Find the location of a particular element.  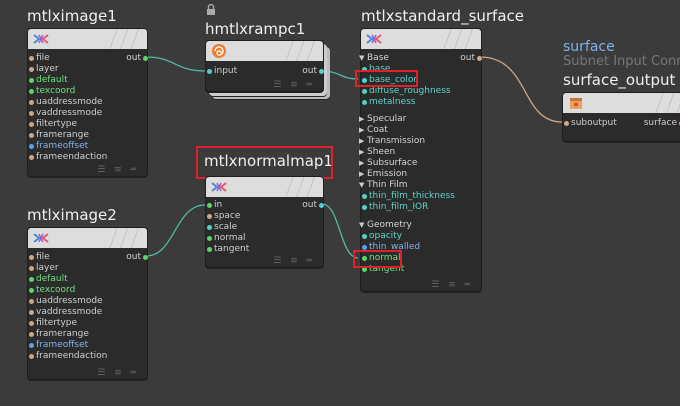

section-toggle-specular: ▶ Specular is located at coordinates (382, 119).